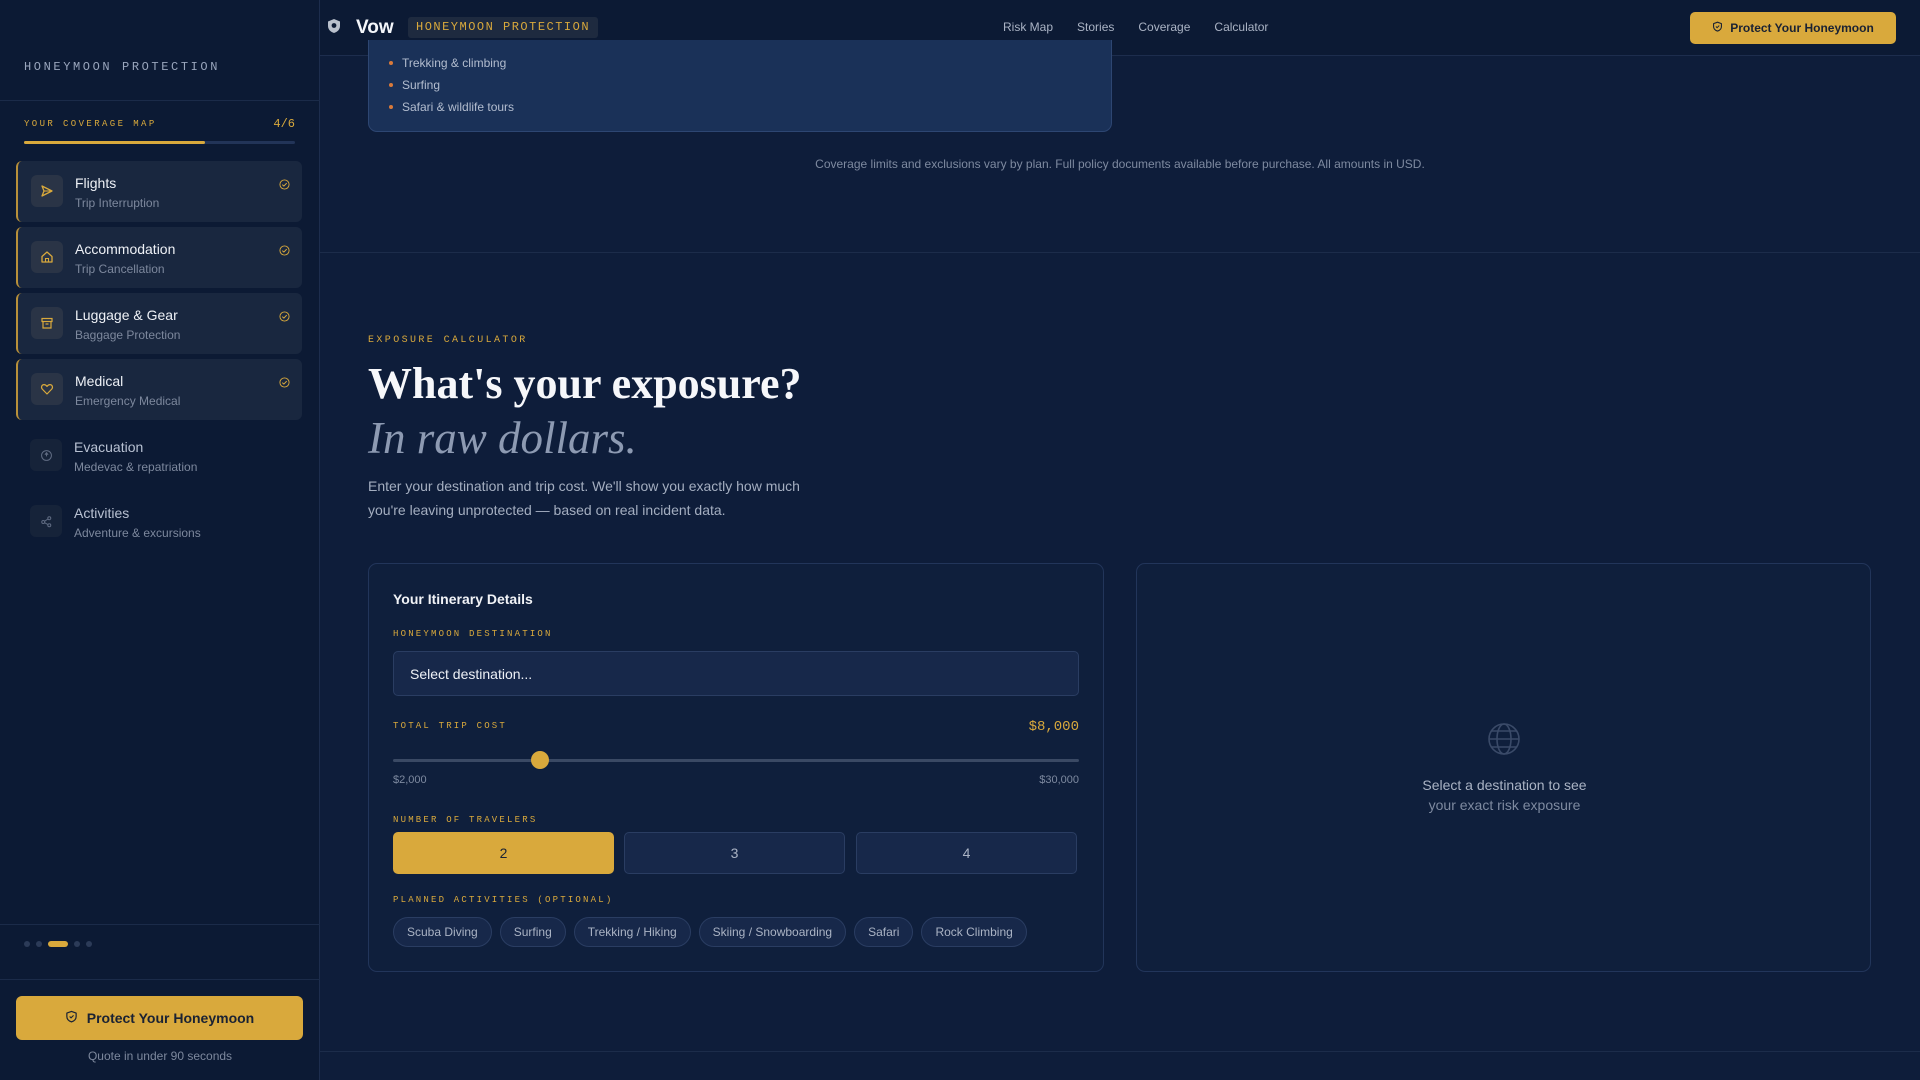  What do you see at coordinates (1241, 27) in the screenshot?
I see `nav-link-calculator: Calculator` at bounding box center [1241, 27].